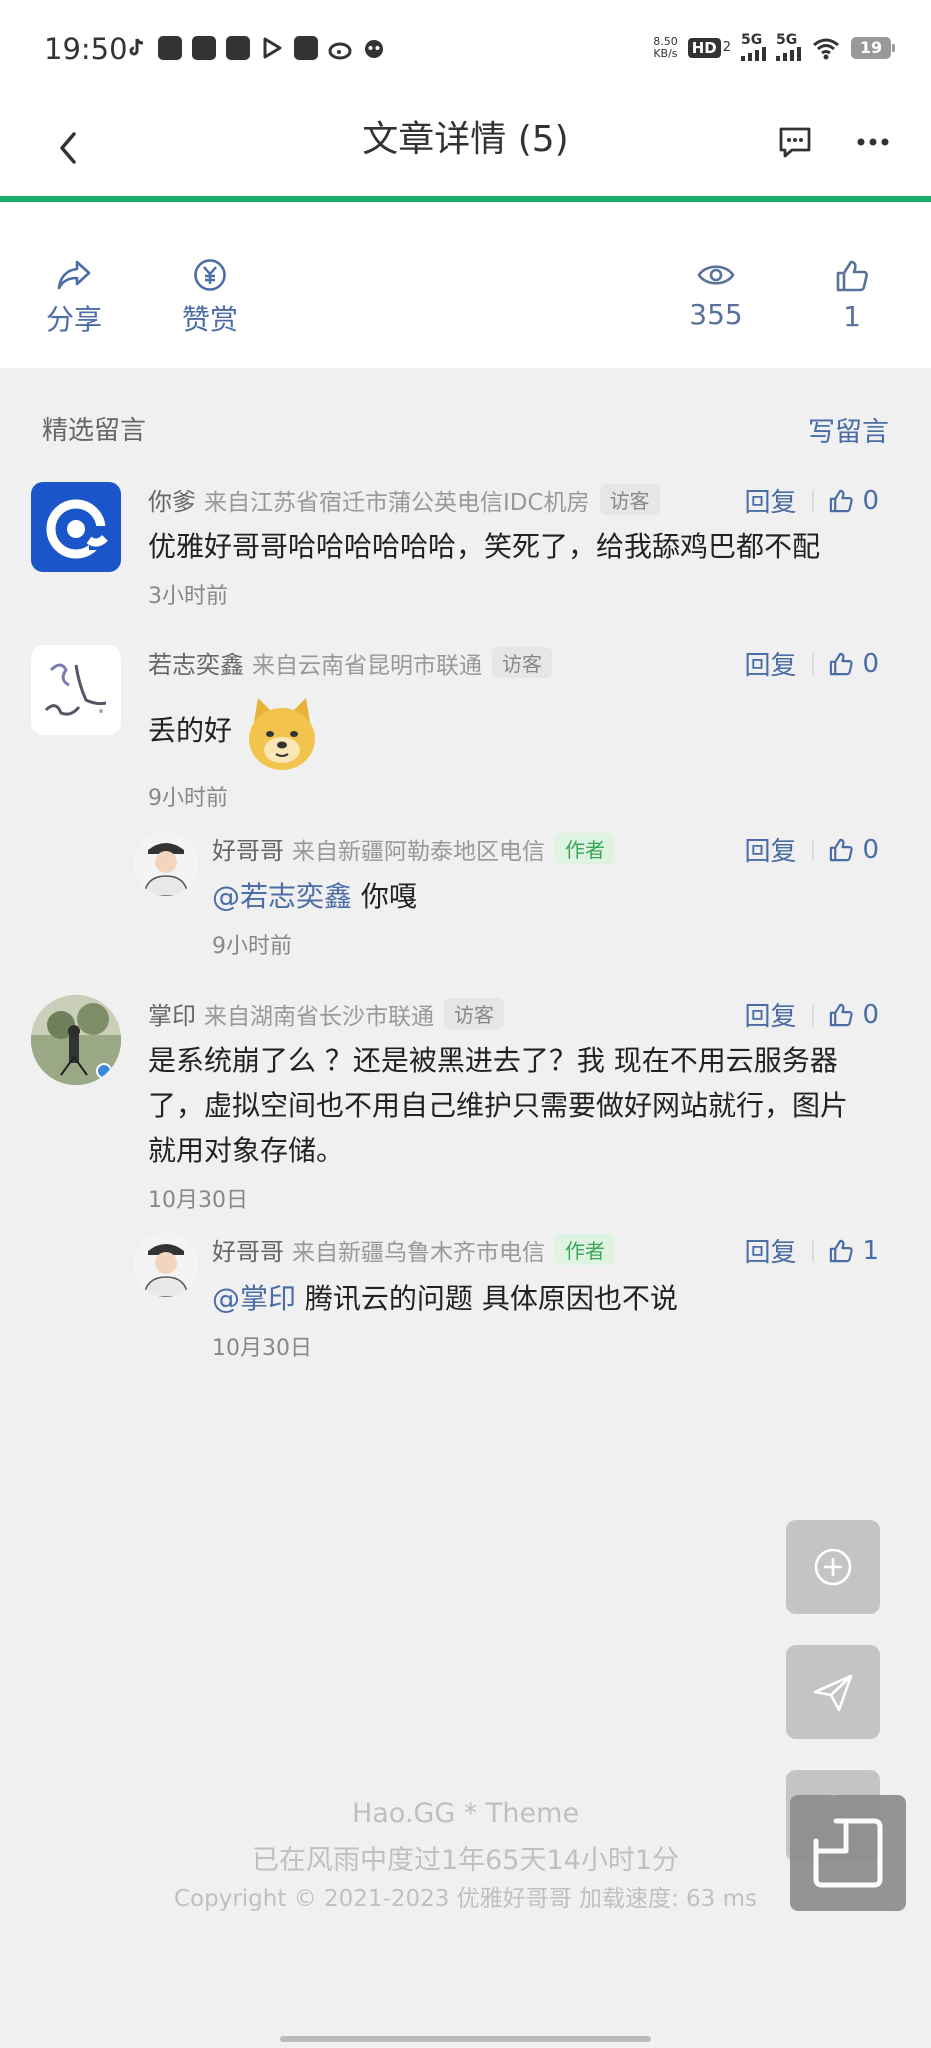  I want to click on reply-meta: 好哥哥 来自新疆阿勒泰地区电信 作者, so click(413, 848).